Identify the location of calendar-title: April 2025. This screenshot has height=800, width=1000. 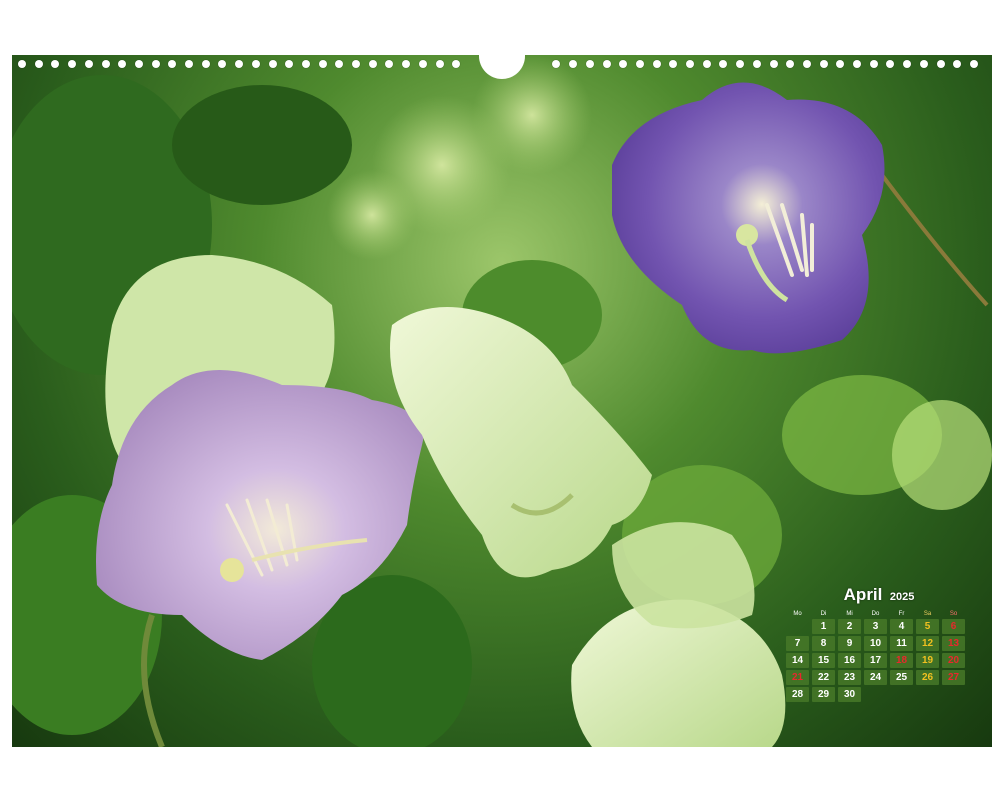
(879, 595).